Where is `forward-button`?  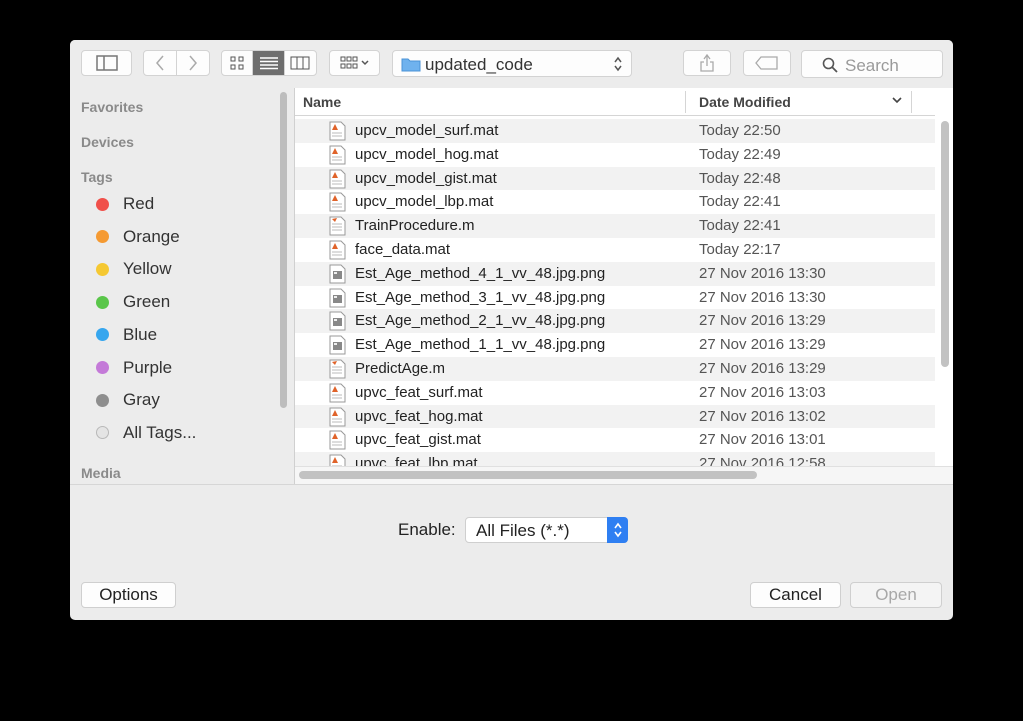 forward-button is located at coordinates (193, 63).